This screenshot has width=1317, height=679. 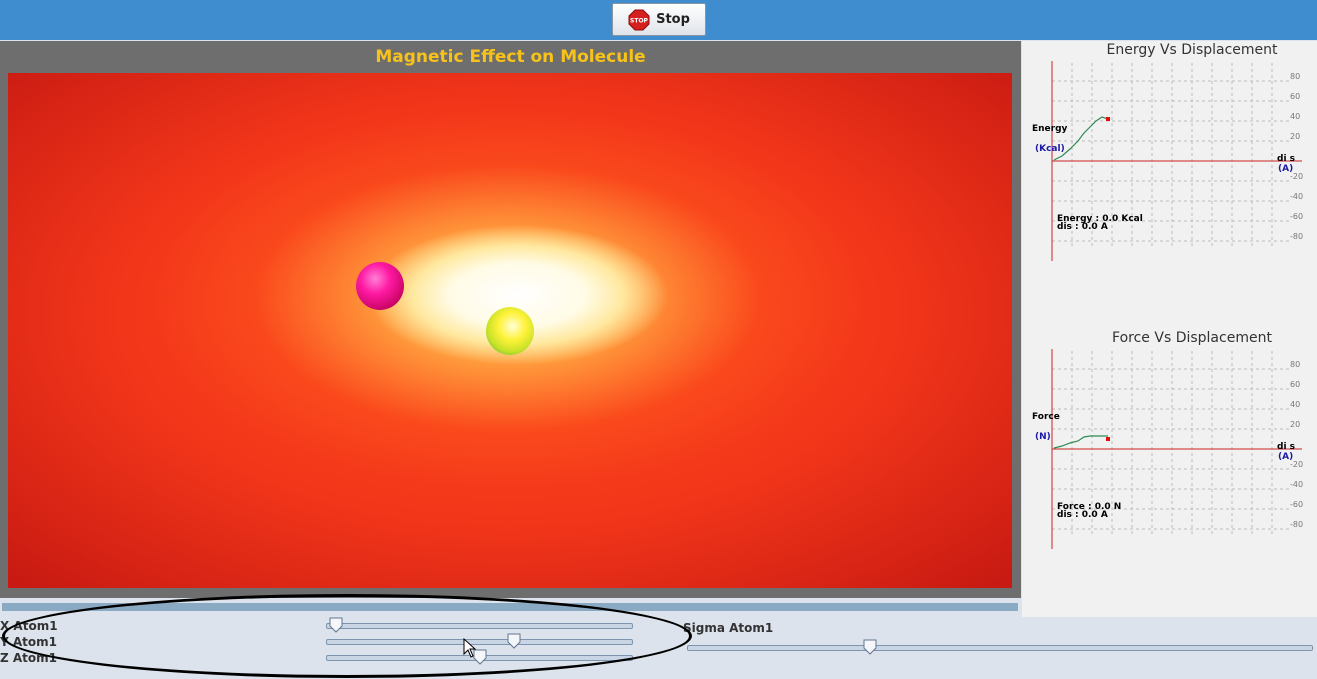 I want to click on force-y-unit: (N), so click(x=1043, y=437).